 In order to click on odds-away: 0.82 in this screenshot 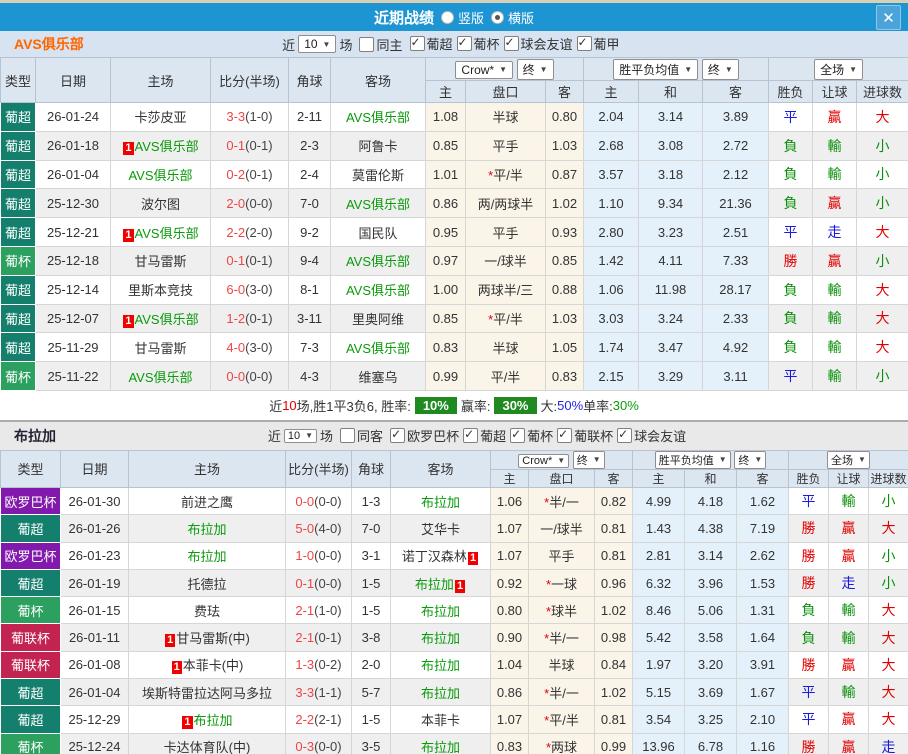, I will do `click(613, 501)`.